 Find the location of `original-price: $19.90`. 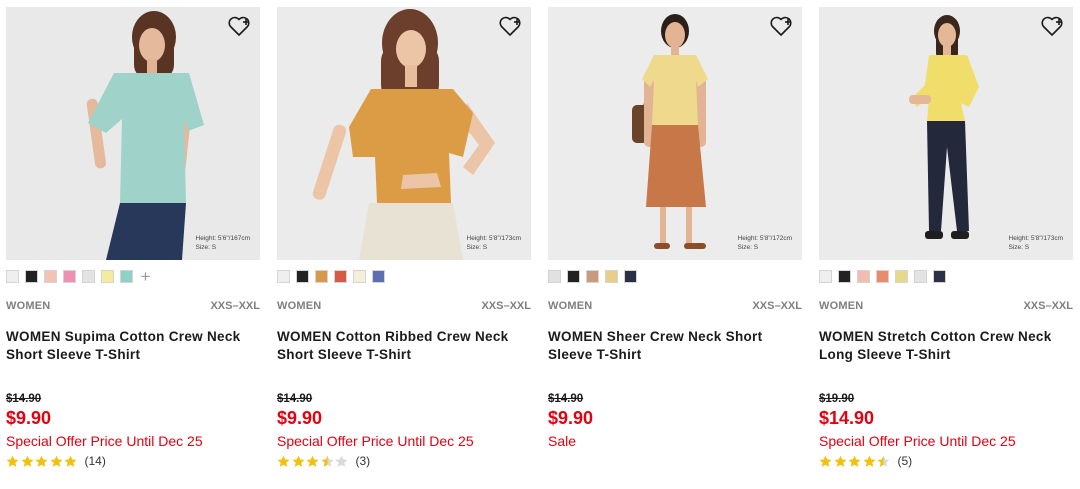

original-price: $19.90 is located at coordinates (837, 399).